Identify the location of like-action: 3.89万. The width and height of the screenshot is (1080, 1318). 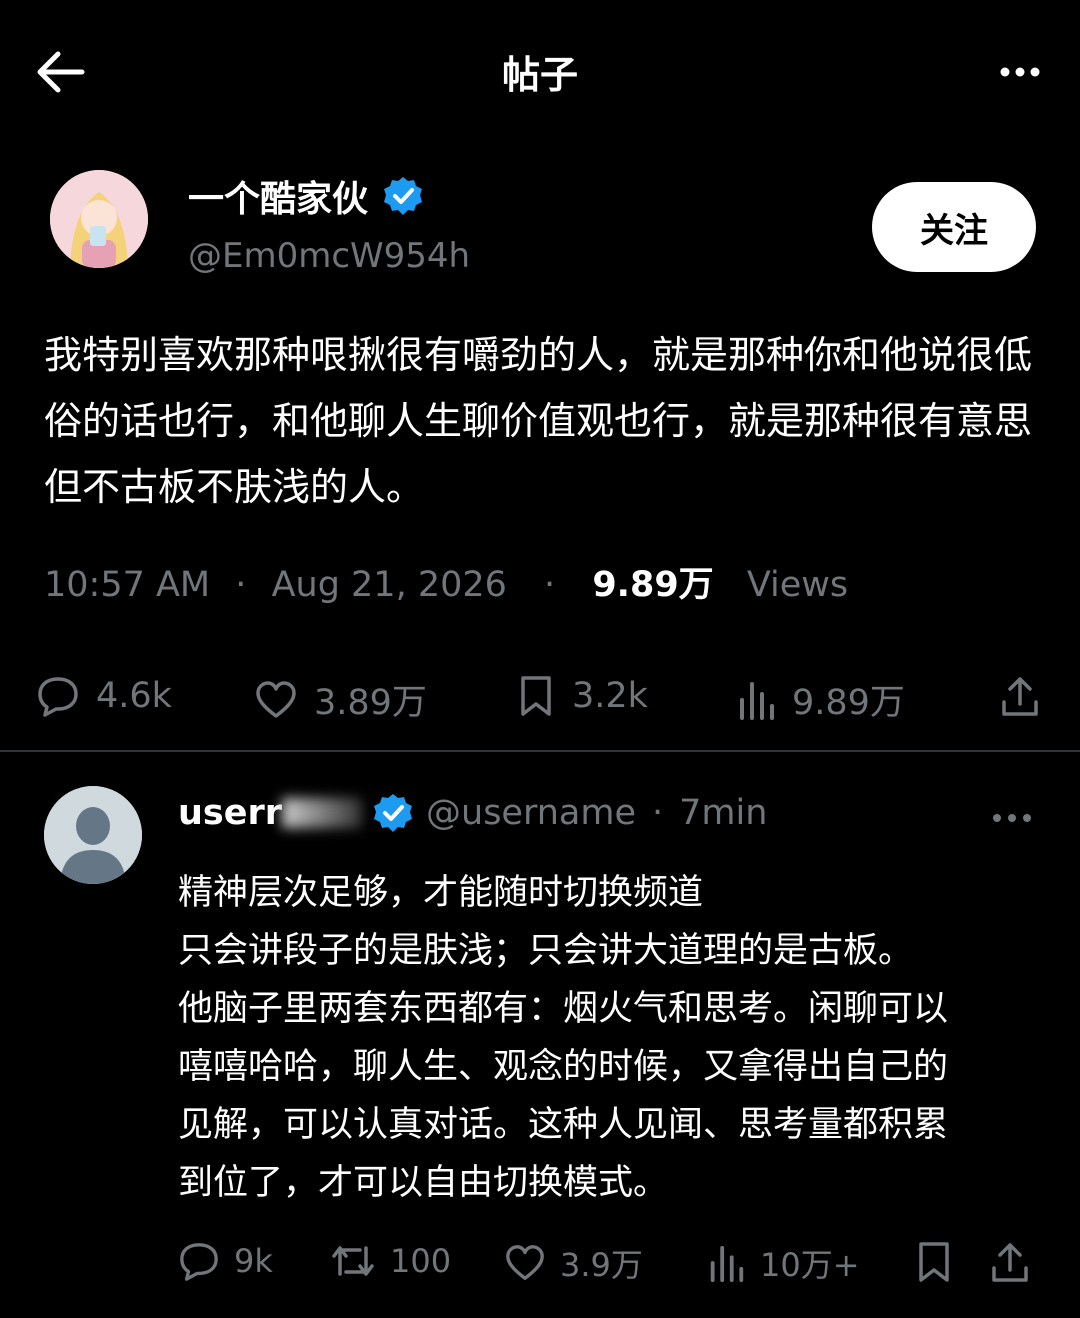
(340, 699).